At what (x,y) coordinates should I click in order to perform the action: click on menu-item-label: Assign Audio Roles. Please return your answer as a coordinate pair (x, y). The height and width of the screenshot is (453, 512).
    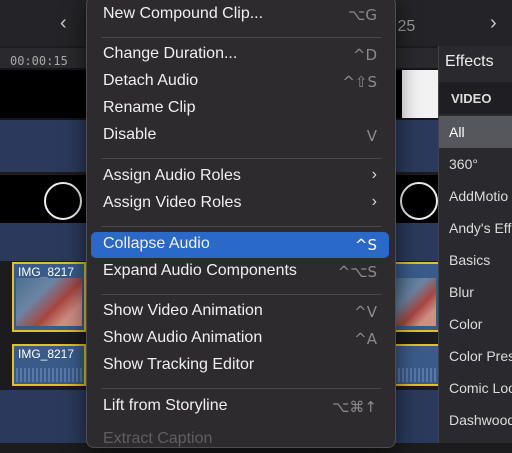
    Looking at the image, I should click on (172, 175).